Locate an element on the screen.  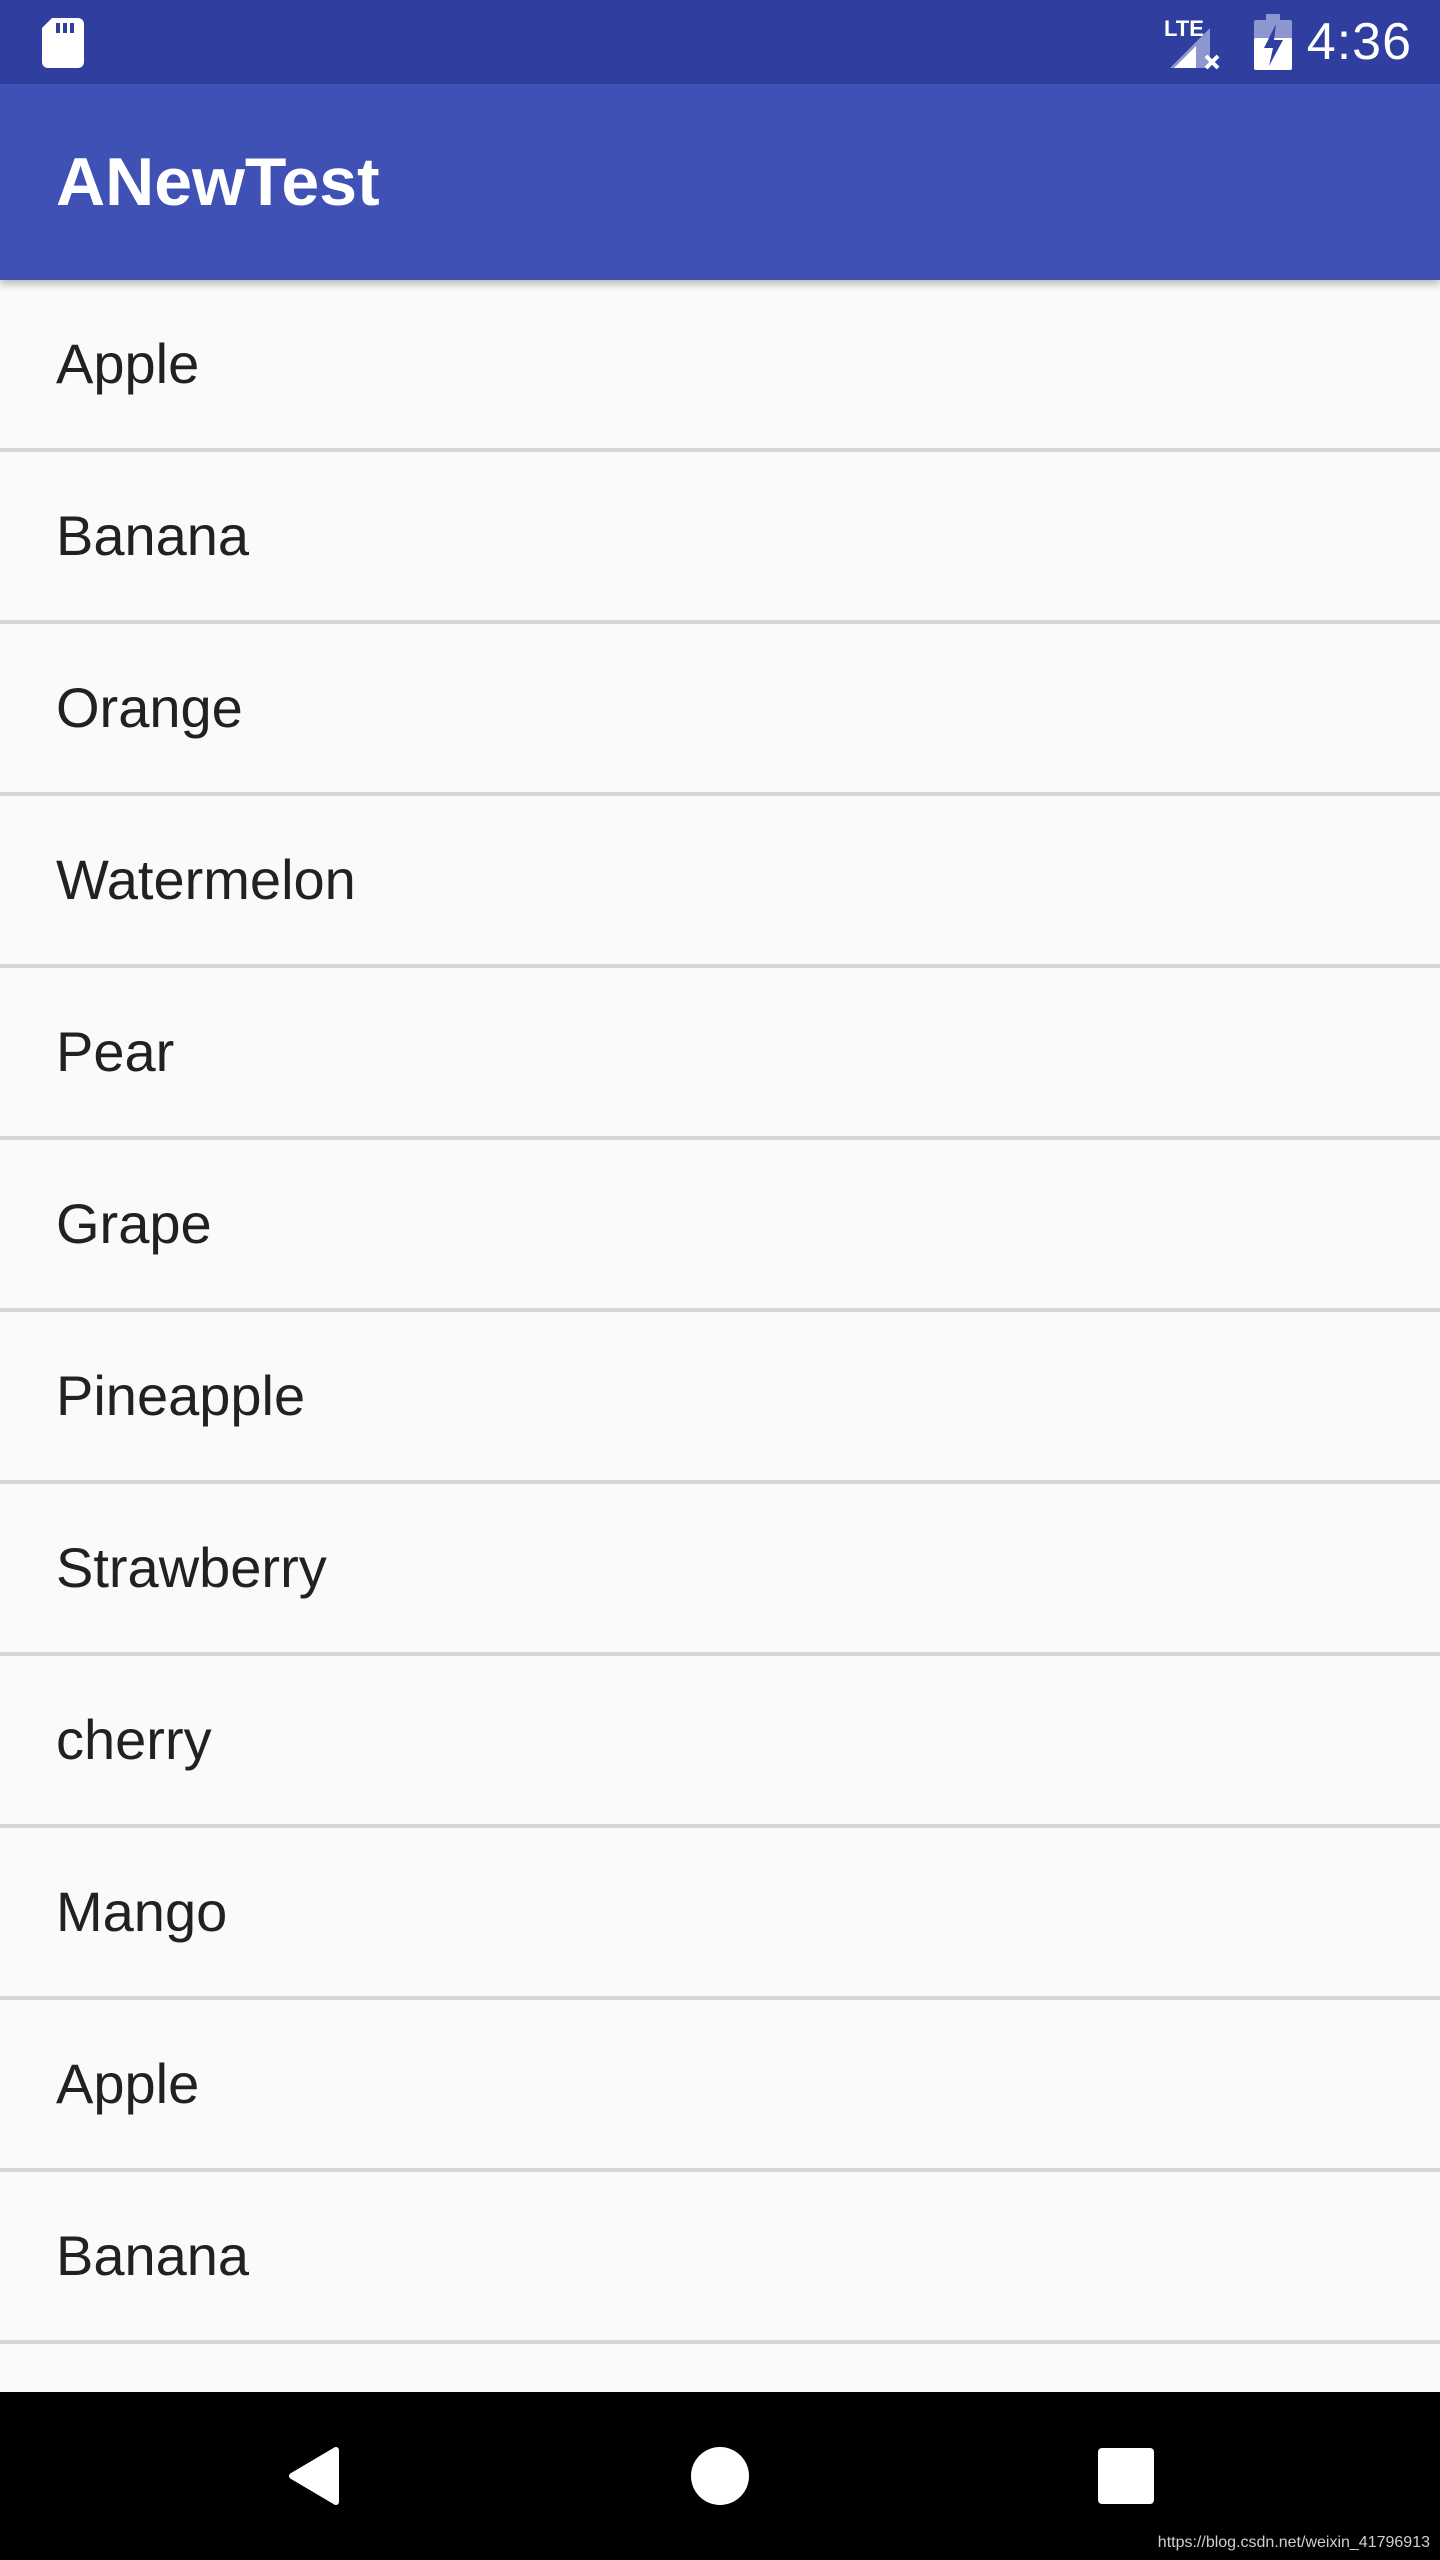
list-item-label: cherry is located at coordinates (134, 1739).